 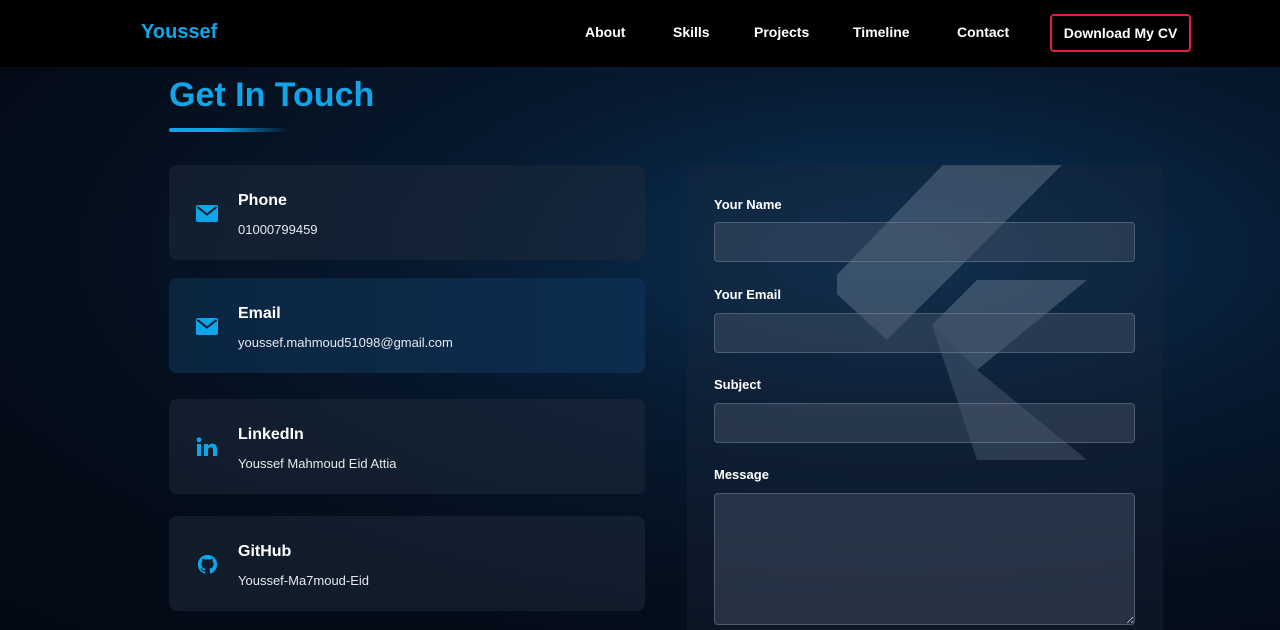 What do you see at coordinates (207, 564) in the screenshot?
I see `github-icon` at bounding box center [207, 564].